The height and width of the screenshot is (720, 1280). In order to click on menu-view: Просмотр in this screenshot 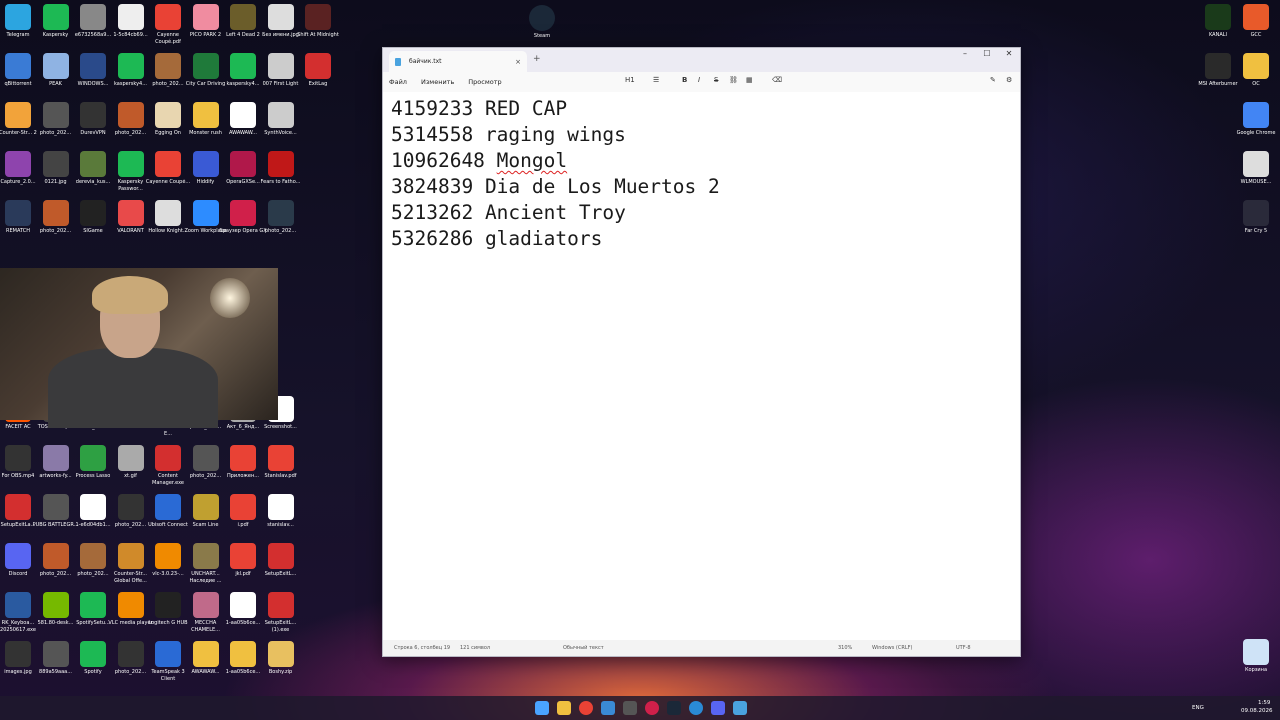, I will do `click(484, 82)`.